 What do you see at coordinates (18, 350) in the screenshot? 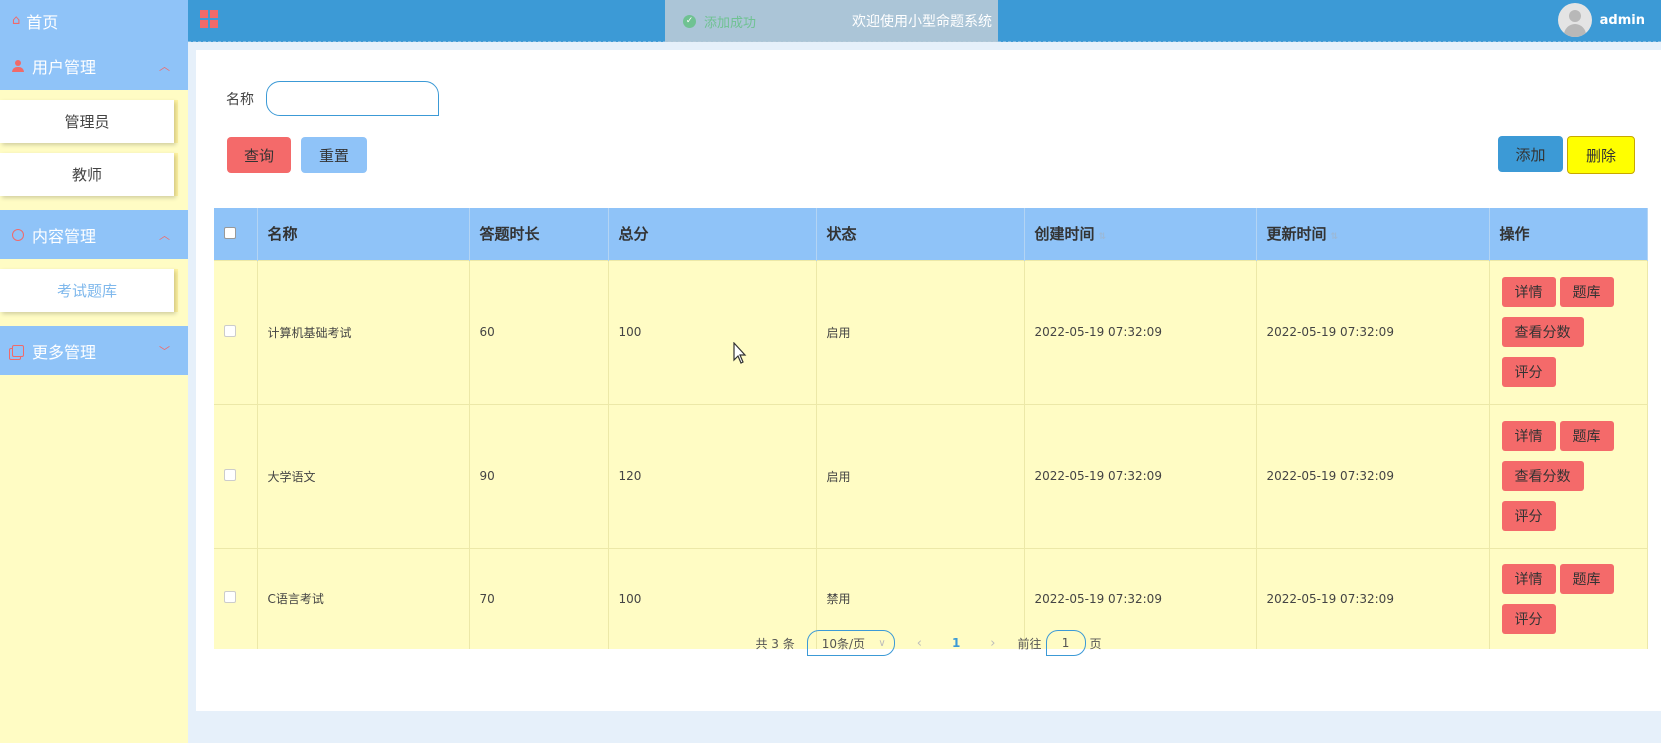
I see `copy-icon` at bounding box center [18, 350].